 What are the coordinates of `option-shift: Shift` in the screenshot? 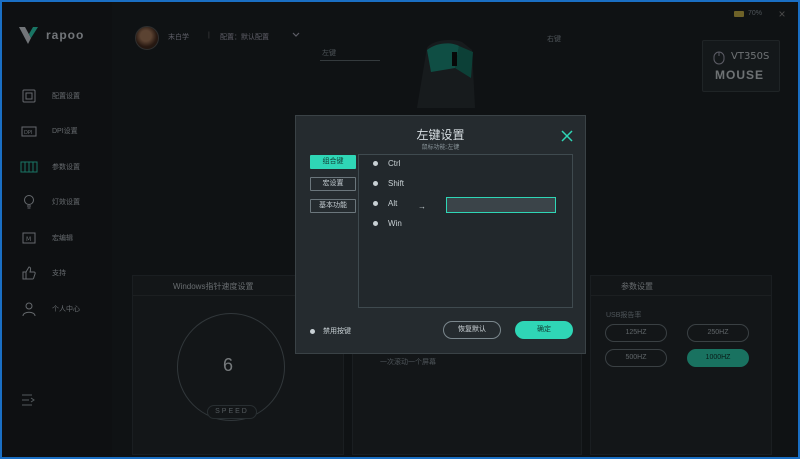 It's located at (388, 183).